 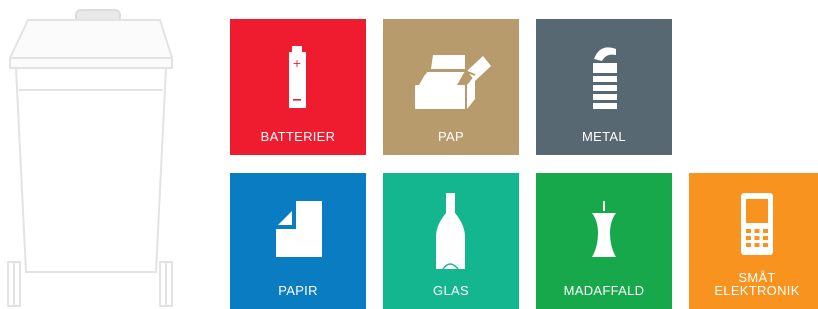 I want to click on tile-label: GLAS, so click(x=451, y=290).